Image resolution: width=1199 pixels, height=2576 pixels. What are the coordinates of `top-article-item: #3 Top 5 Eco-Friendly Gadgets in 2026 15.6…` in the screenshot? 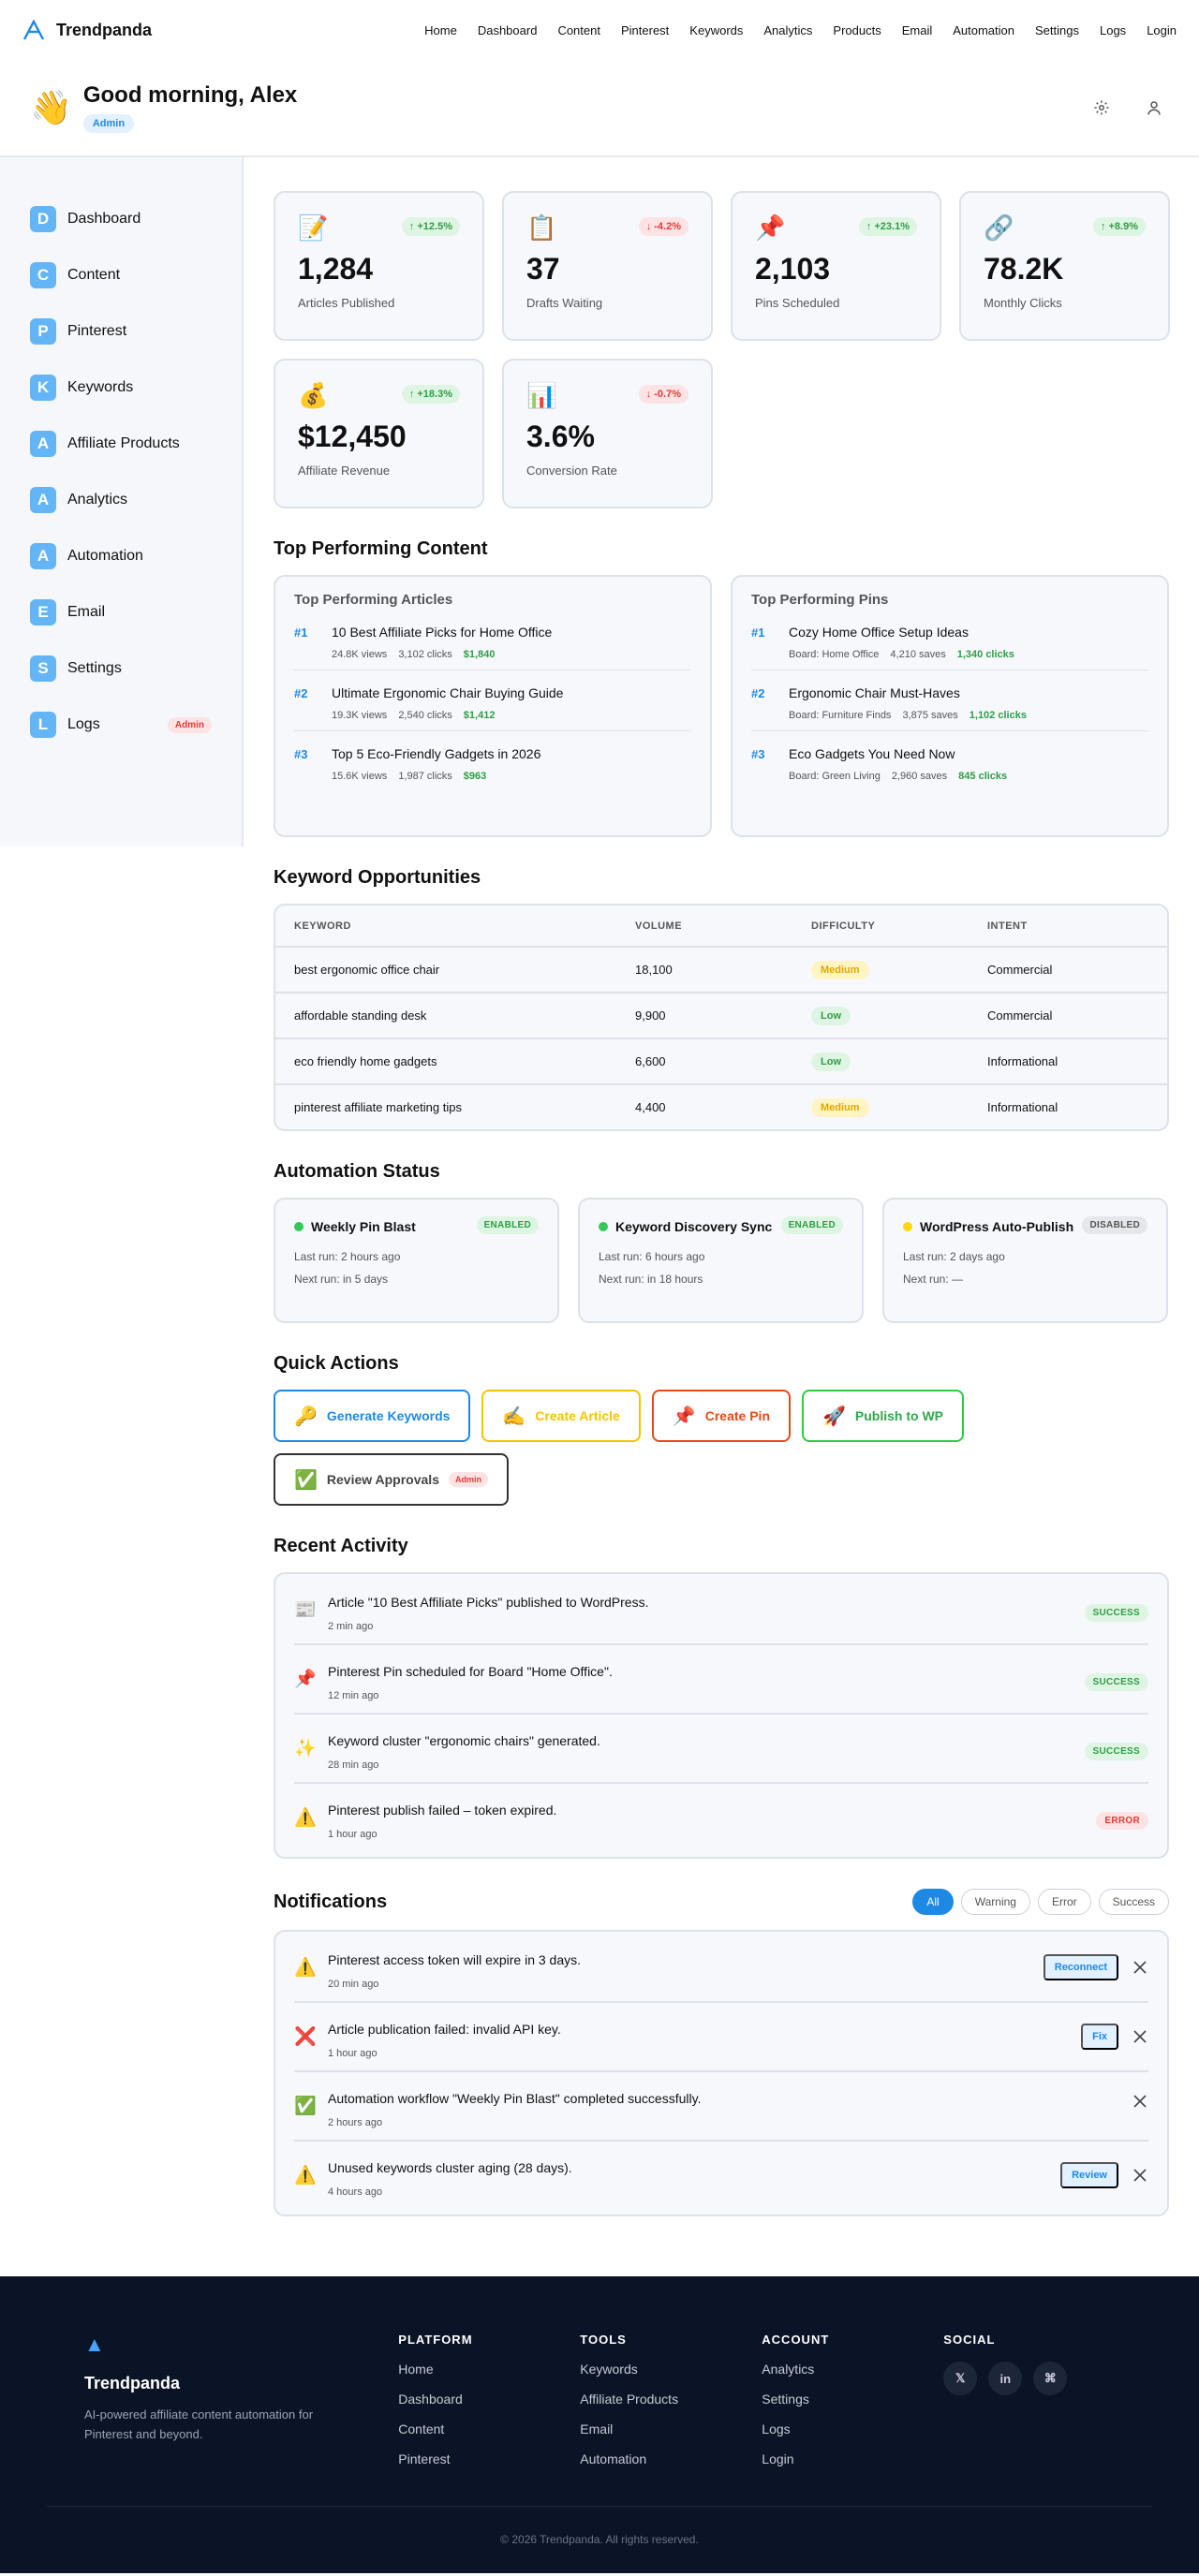 It's located at (492, 768).